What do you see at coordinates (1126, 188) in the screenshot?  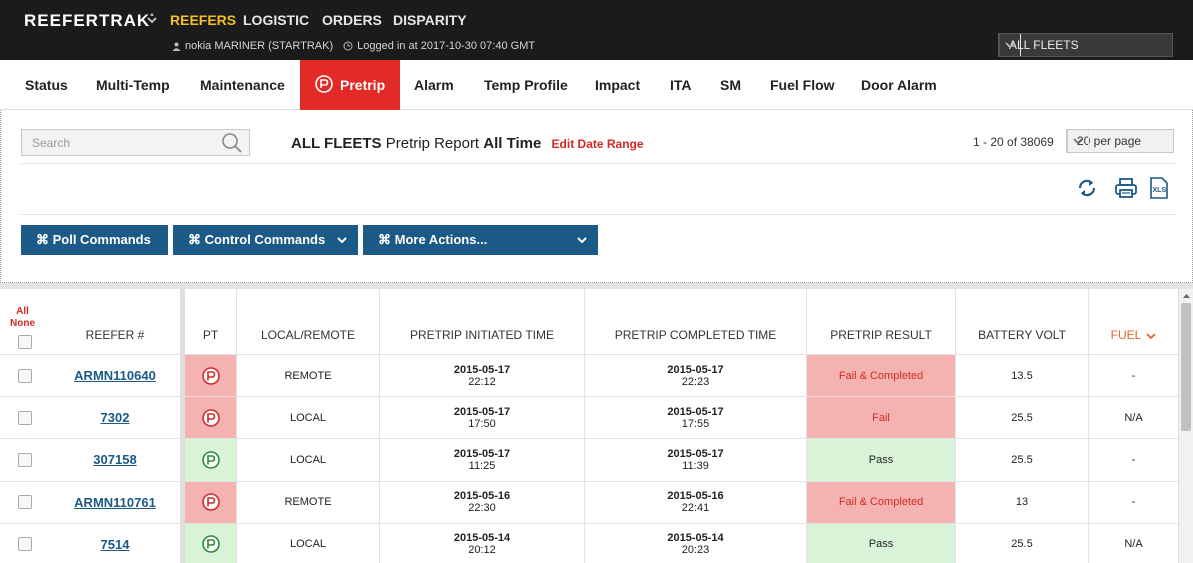 I see `print-icon` at bounding box center [1126, 188].